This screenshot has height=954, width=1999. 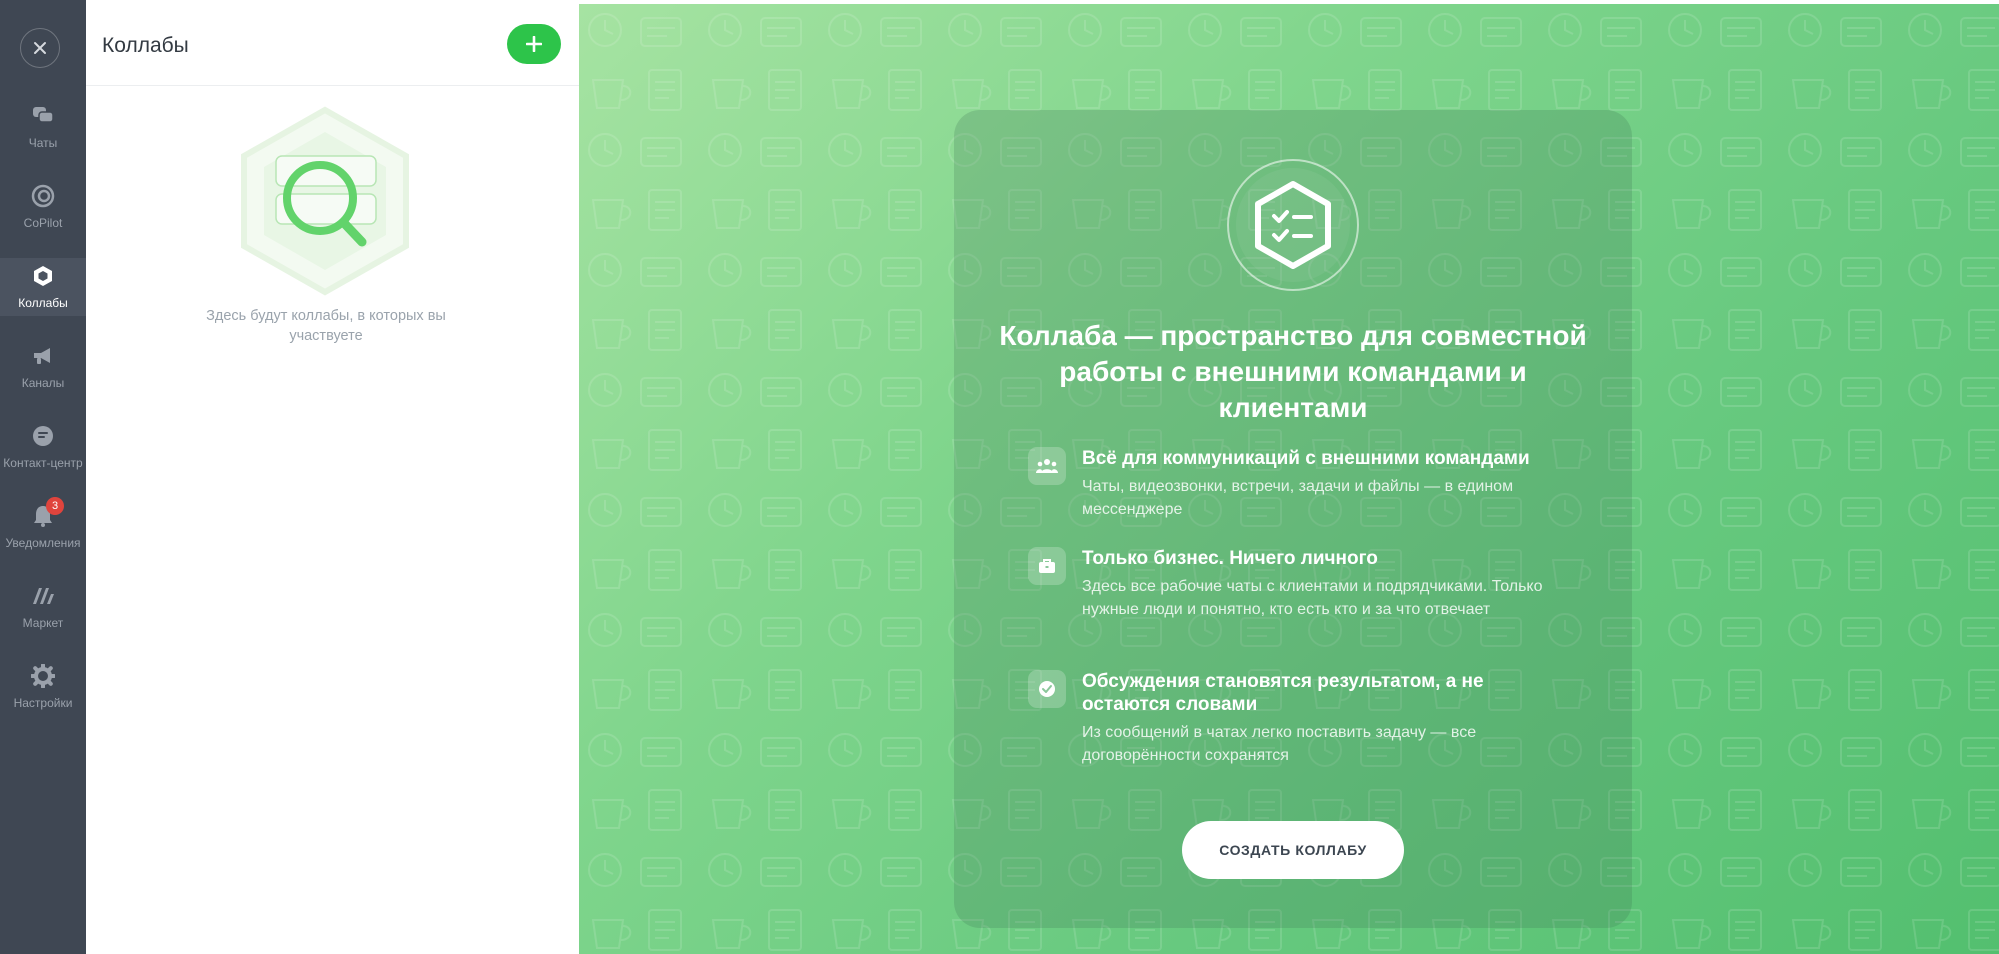 What do you see at coordinates (43, 116) in the screenshot?
I see `chats-icon` at bounding box center [43, 116].